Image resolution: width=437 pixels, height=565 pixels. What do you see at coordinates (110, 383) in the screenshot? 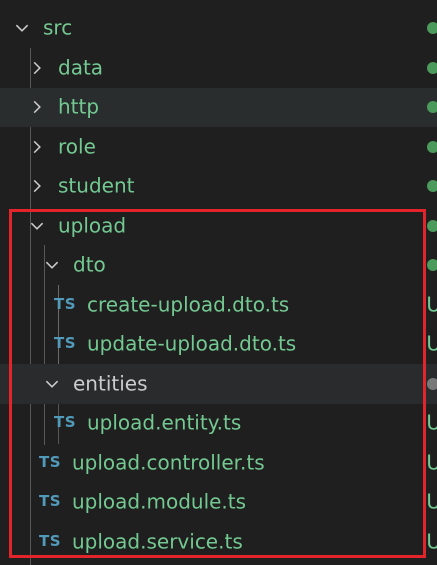
I see `tree-item-label: entities` at bounding box center [110, 383].